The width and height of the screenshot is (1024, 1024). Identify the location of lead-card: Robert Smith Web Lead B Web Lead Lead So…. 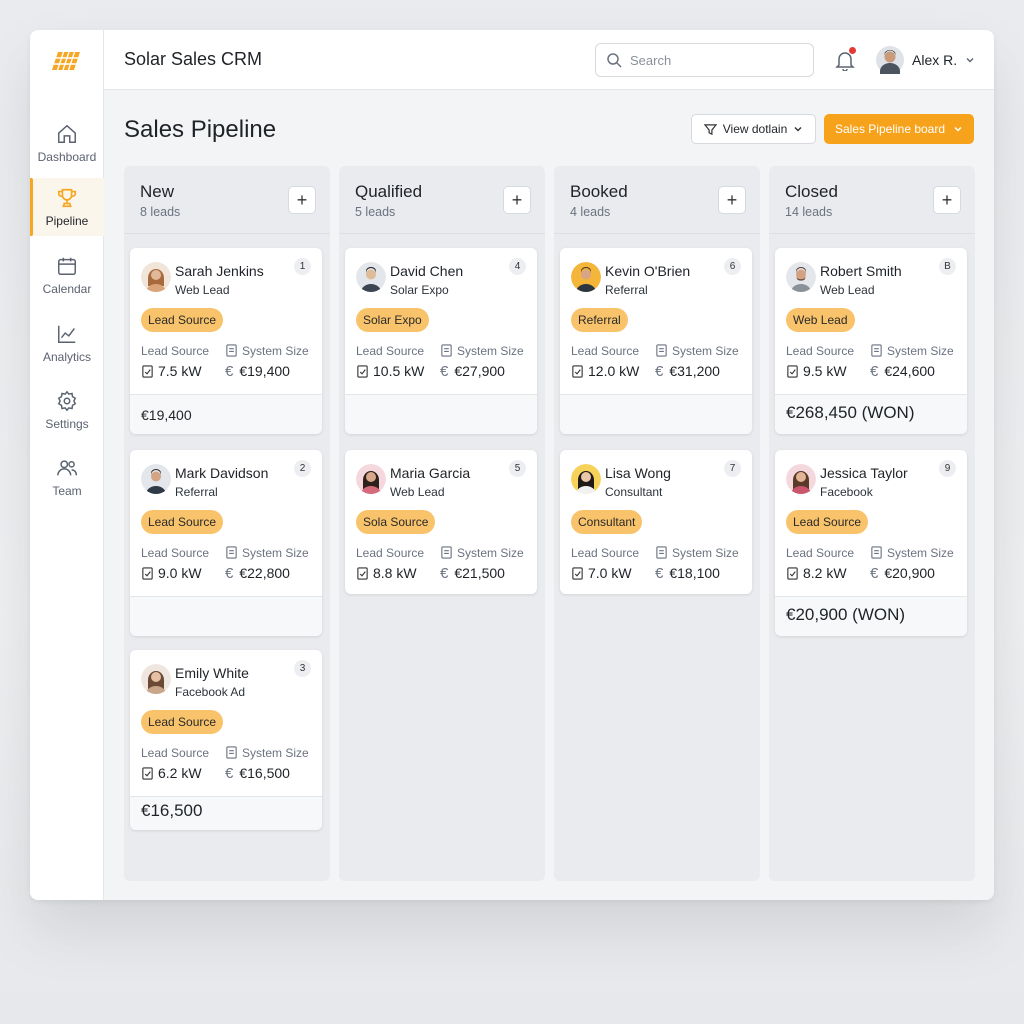
(871, 341).